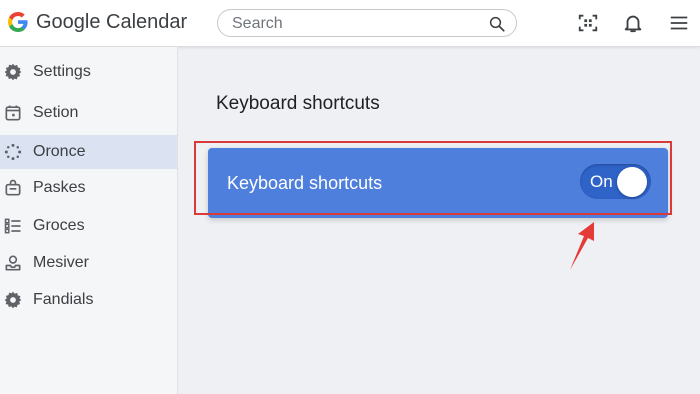  What do you see at coordinates (13, 263) in the screenshot?
I see `inbox-icon` at bounding box center [13, 263].